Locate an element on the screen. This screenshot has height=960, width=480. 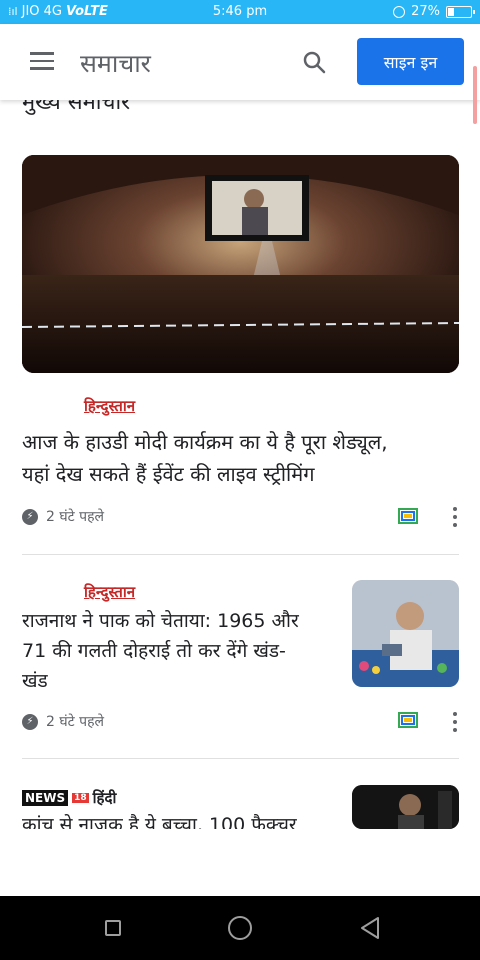
home-icon is located at coordinates (240, 928).